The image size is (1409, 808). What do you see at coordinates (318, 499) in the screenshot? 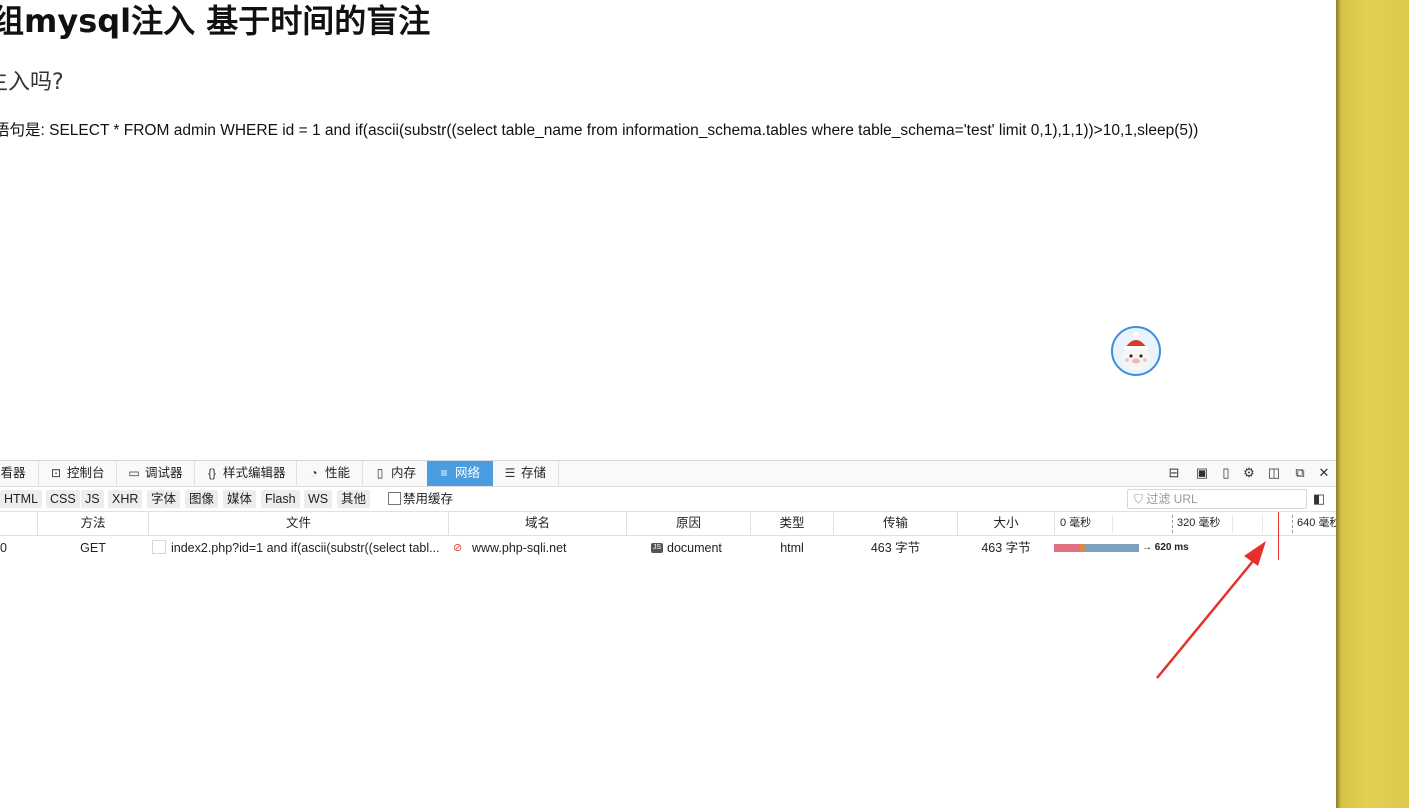
I see `filter-ws: WS` at bounding box center [318, 499].